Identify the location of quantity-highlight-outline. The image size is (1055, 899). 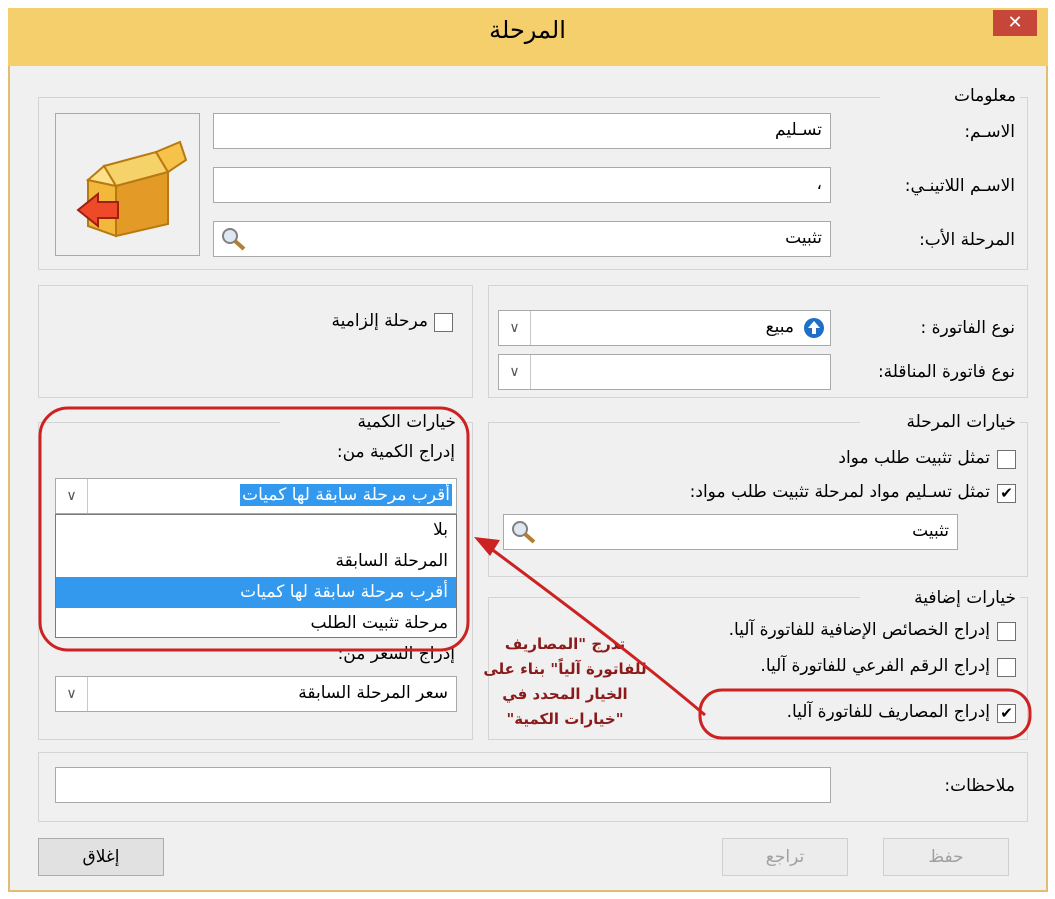
(254, 529).